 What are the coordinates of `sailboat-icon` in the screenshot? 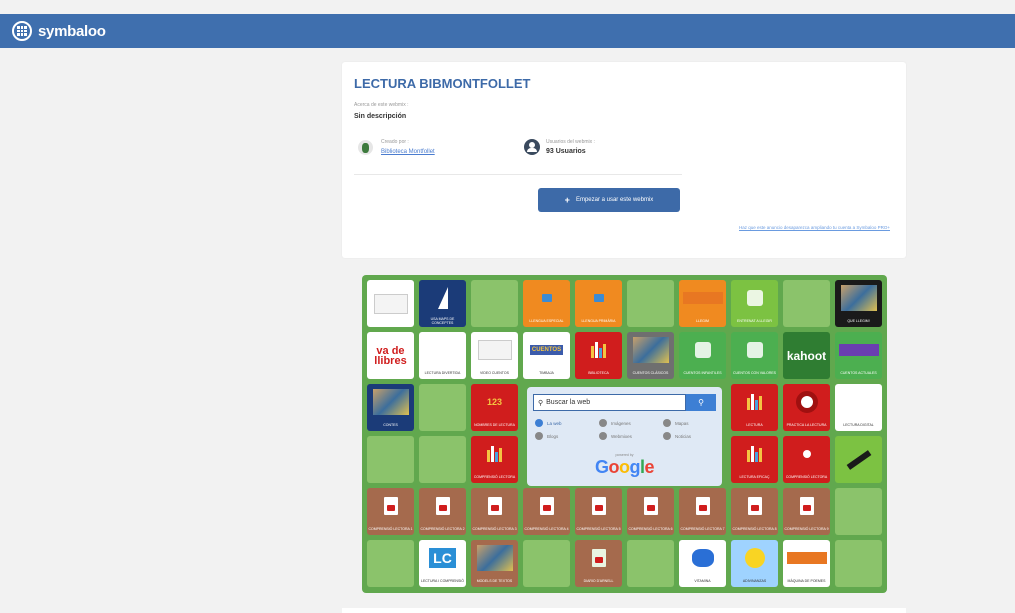 It's located at (442, 297).